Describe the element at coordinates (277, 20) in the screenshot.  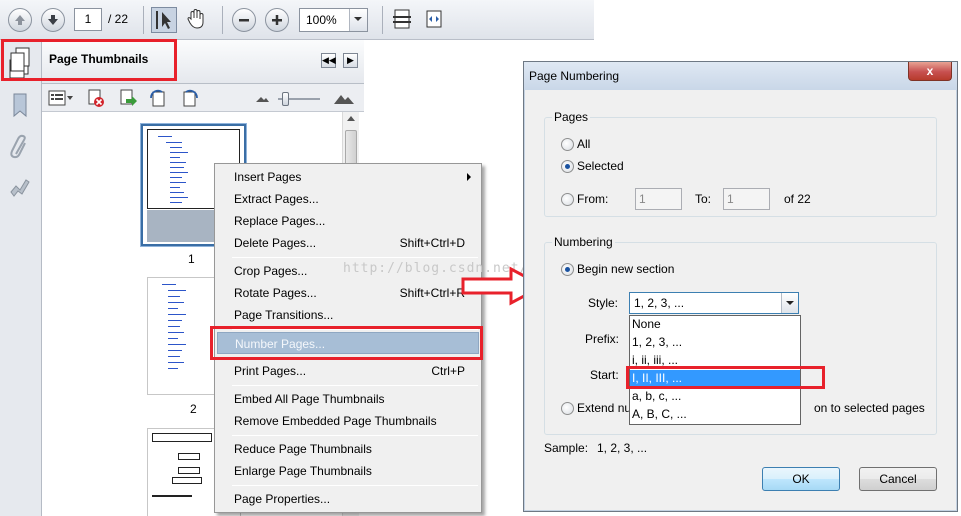
I see `zoom-in-icon` at that location.